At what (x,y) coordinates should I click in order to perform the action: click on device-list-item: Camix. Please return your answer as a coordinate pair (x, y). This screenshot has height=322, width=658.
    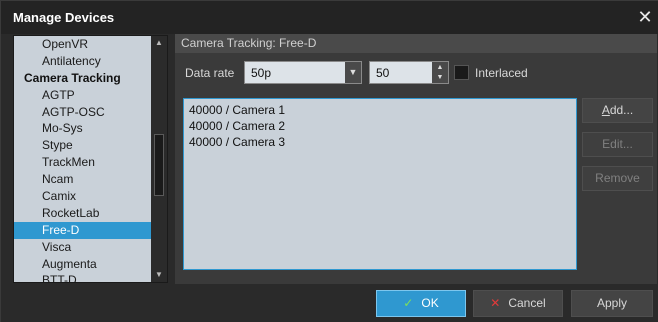
    Looking at the image, I should click on (83, 196).